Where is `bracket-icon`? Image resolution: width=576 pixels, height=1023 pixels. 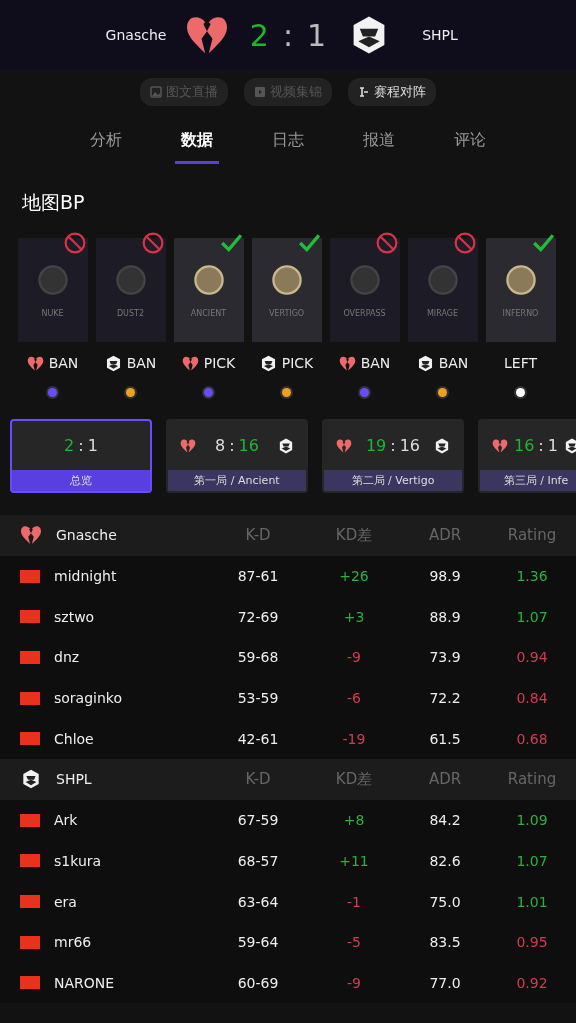
bracket-icon is located at coordinates (364, 92).